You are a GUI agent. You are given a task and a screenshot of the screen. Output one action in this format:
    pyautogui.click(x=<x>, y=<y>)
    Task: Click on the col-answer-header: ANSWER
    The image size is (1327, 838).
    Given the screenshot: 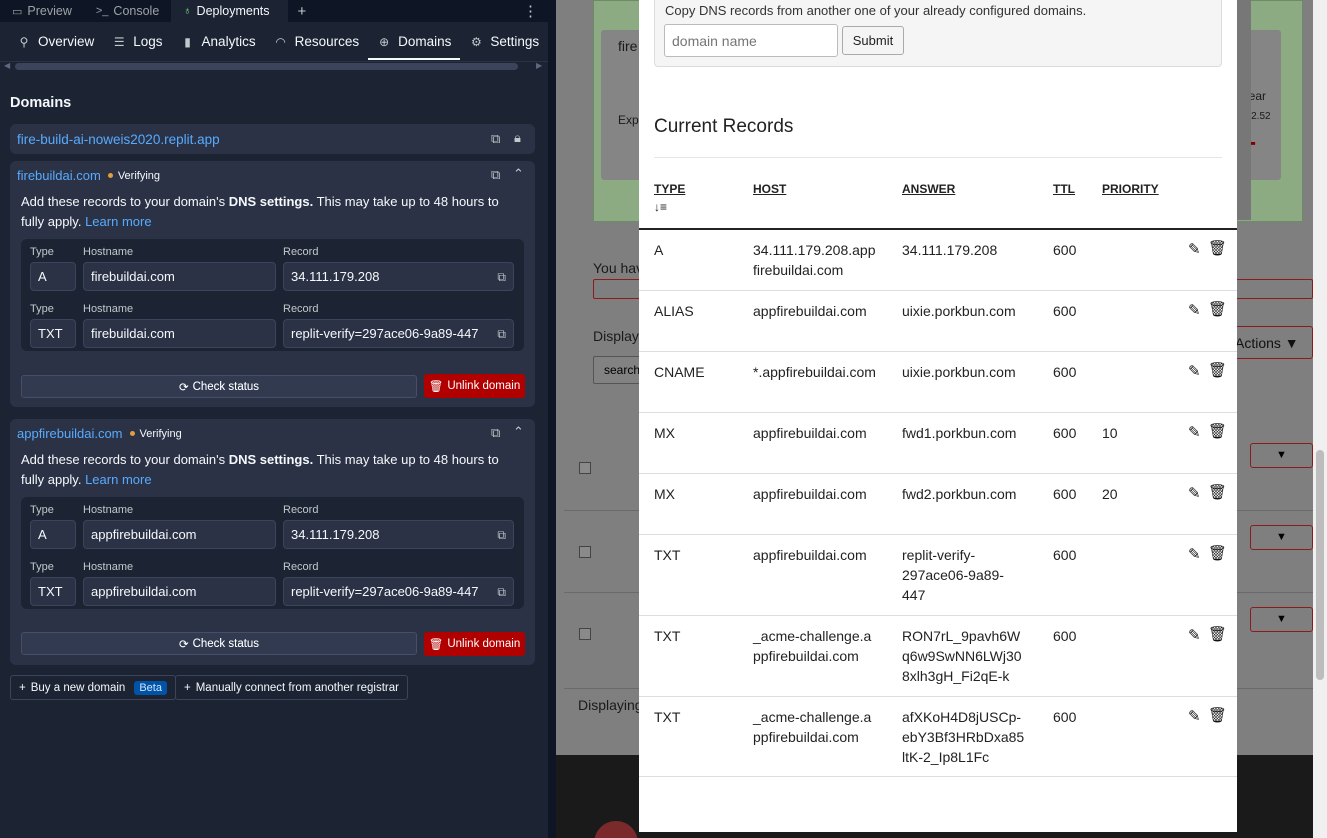 What is the action you would take?
    pyautogui.click(x=928, y=189)
    